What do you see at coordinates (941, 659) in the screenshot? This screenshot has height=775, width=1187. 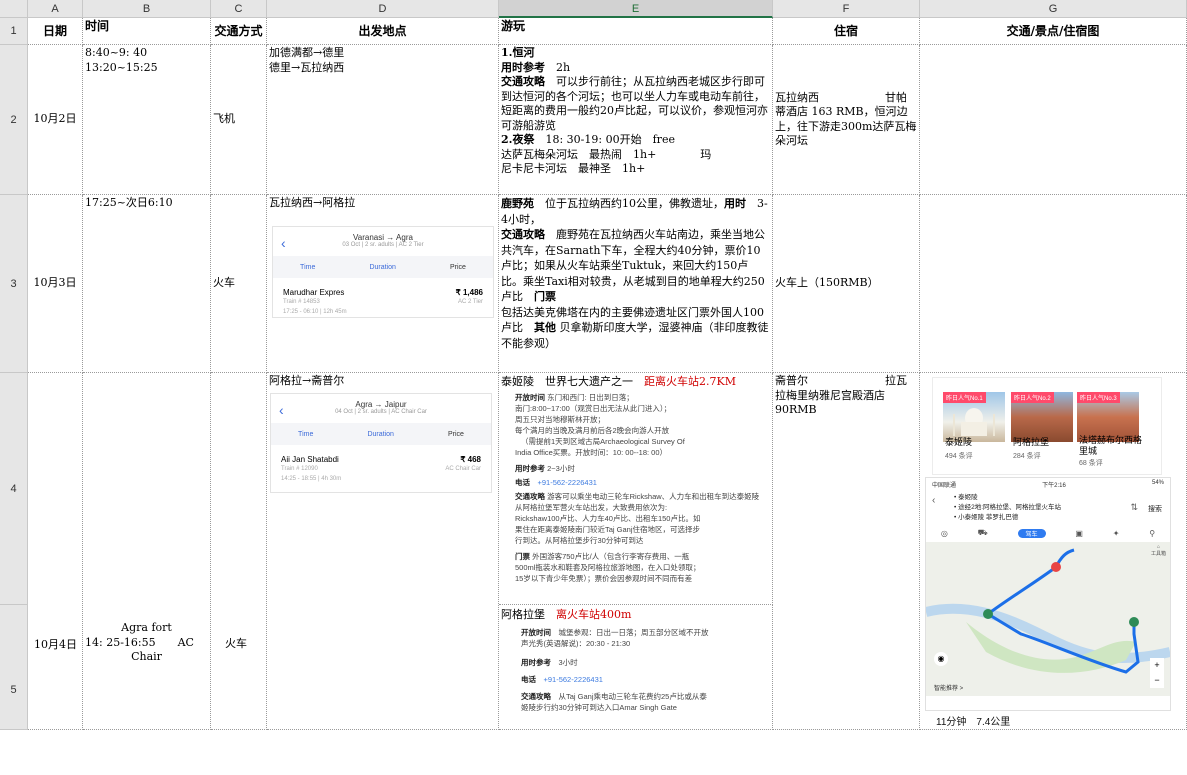 I see `locate-icon: ◉` at bounding box center [941, 659].